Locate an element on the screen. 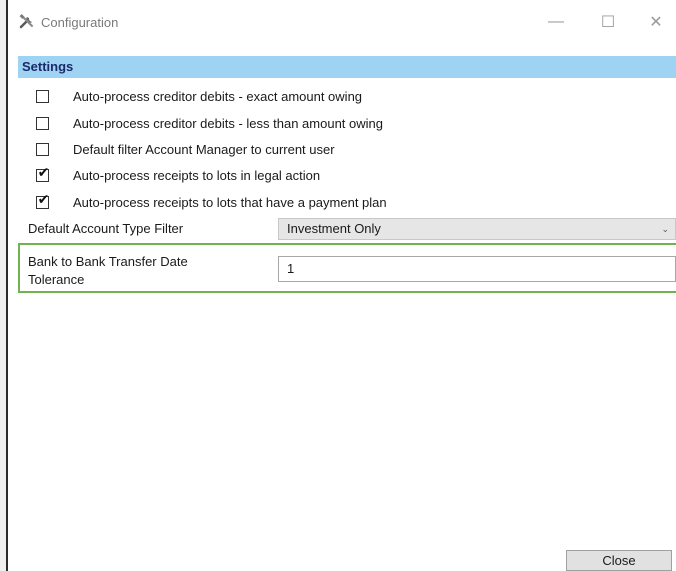 This screenshot has height=571, width=676. close-icon: ✕ is located at coordinates (656, 22).